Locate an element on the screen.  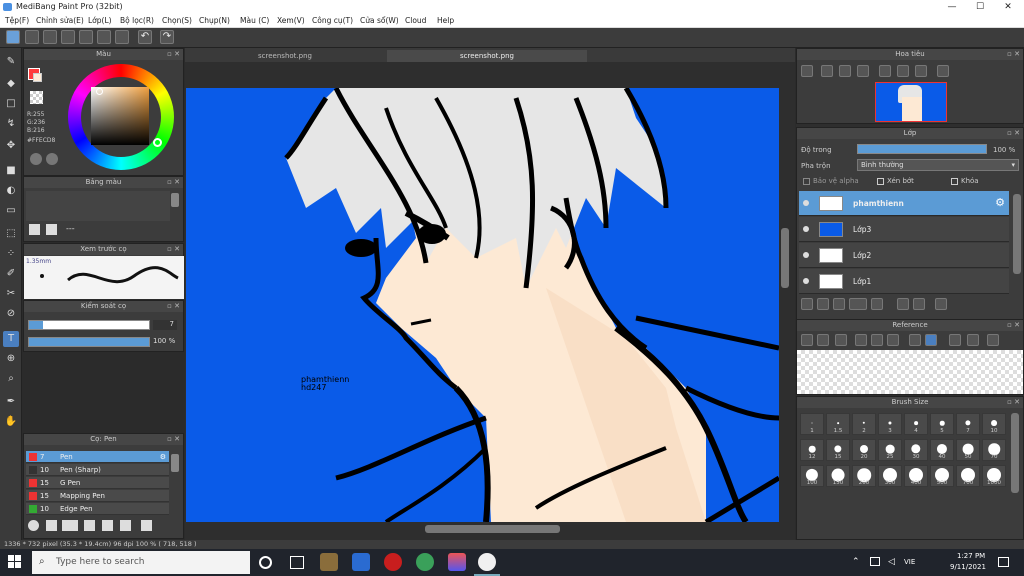
delete-palette-icon is located at coordinates (51, 229).